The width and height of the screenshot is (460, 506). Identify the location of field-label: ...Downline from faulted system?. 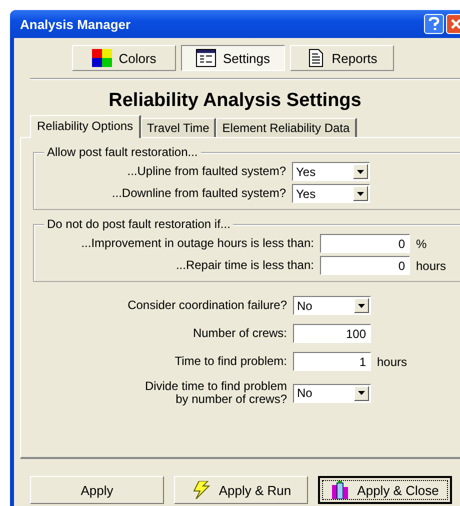
(198, 193).